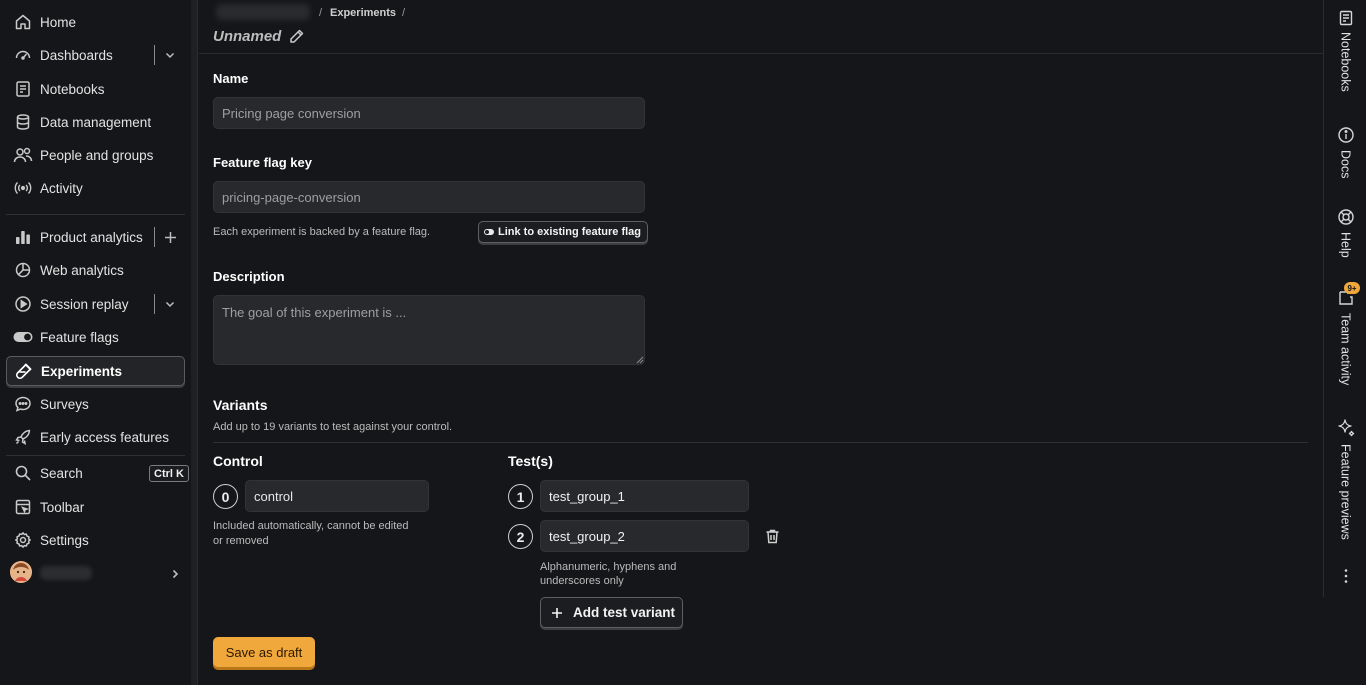 The image size is (1366, 685). I want to click on name-input: Pricing page conversion, so click(429, 113).